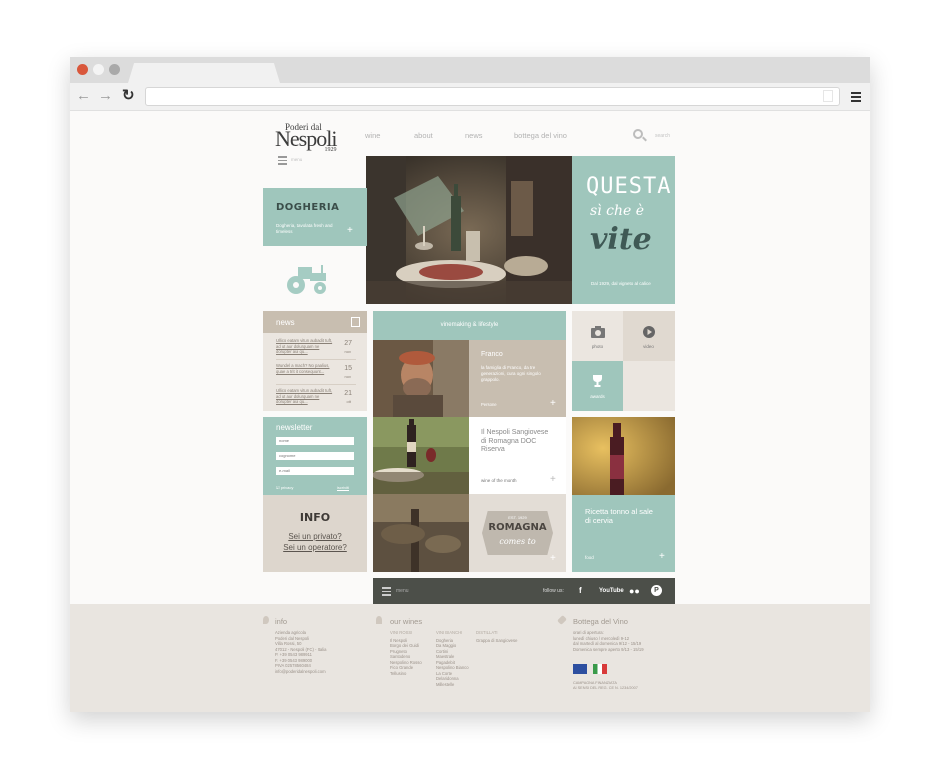  Describe the element at coordinates (315, 547) in the screenshot. I see `operator-link: Sei un operatore?` at that location.